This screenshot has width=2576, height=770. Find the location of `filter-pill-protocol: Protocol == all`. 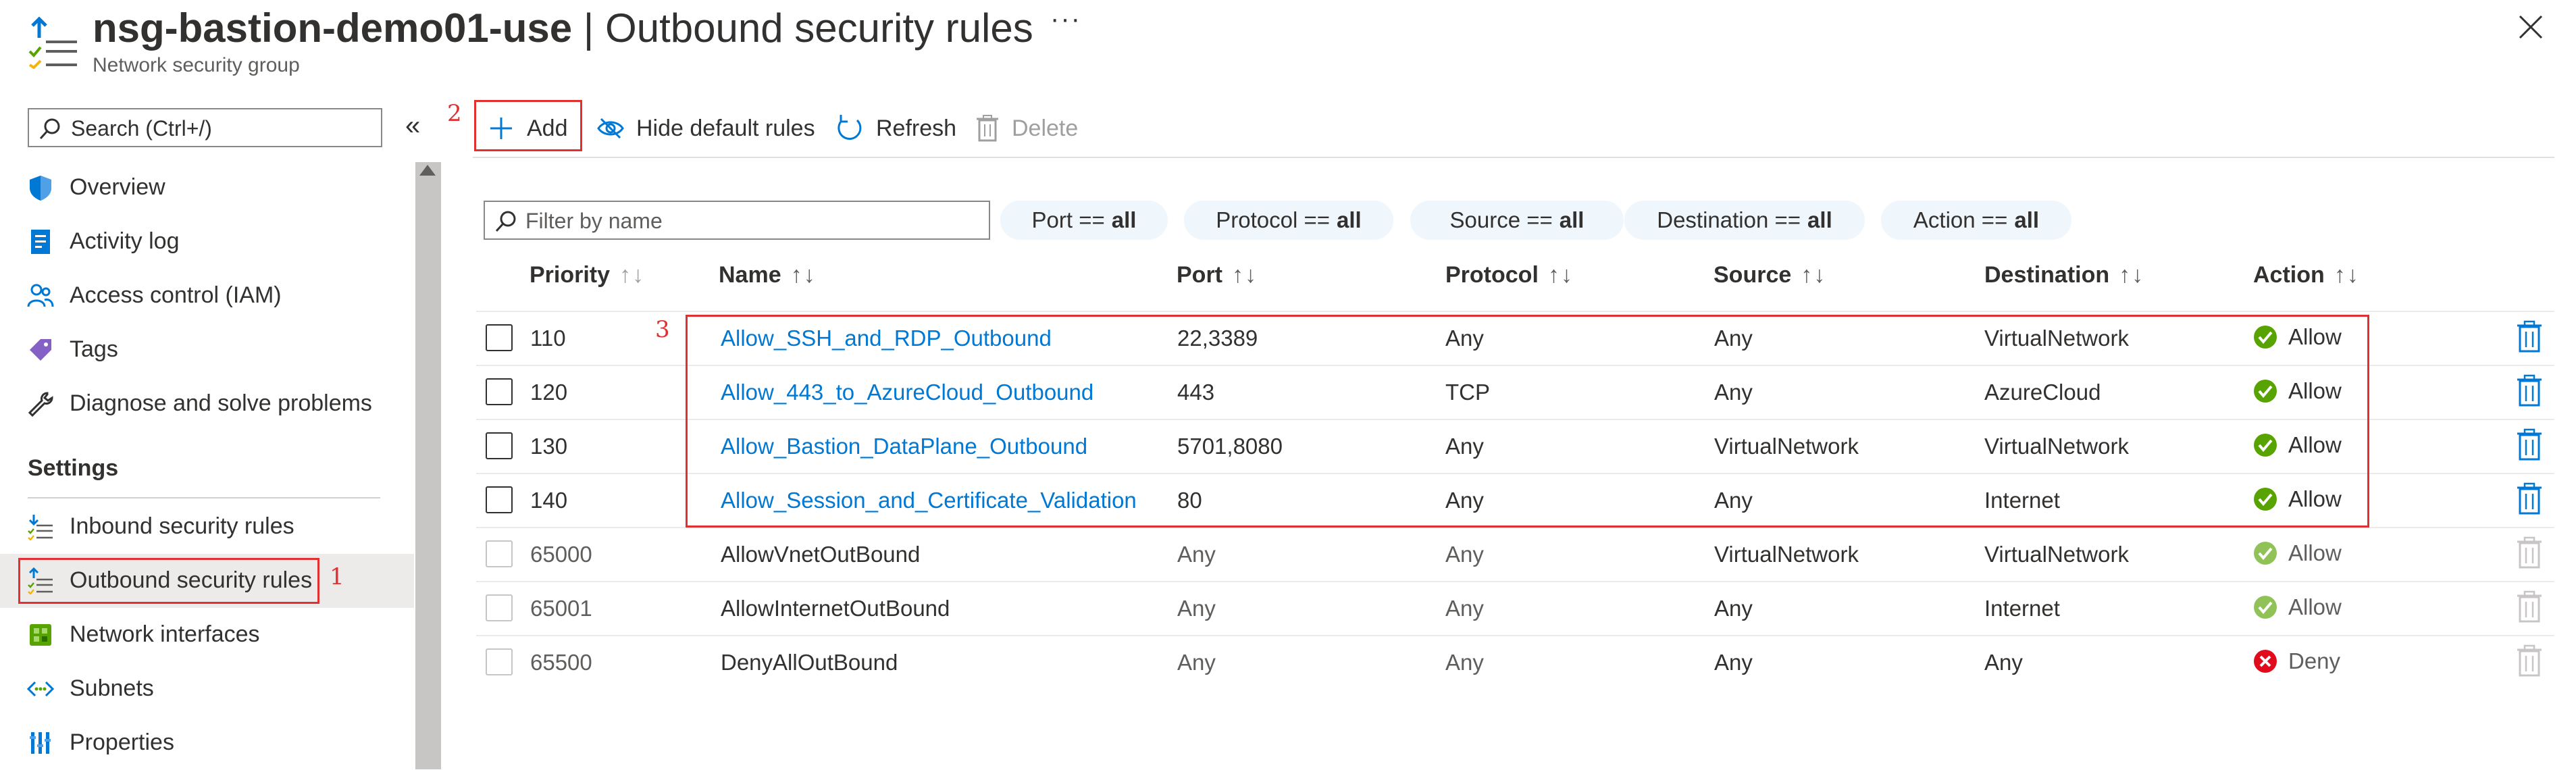

filter-pill-protocol: Protocol == all is located at coordinates (1288, 220).